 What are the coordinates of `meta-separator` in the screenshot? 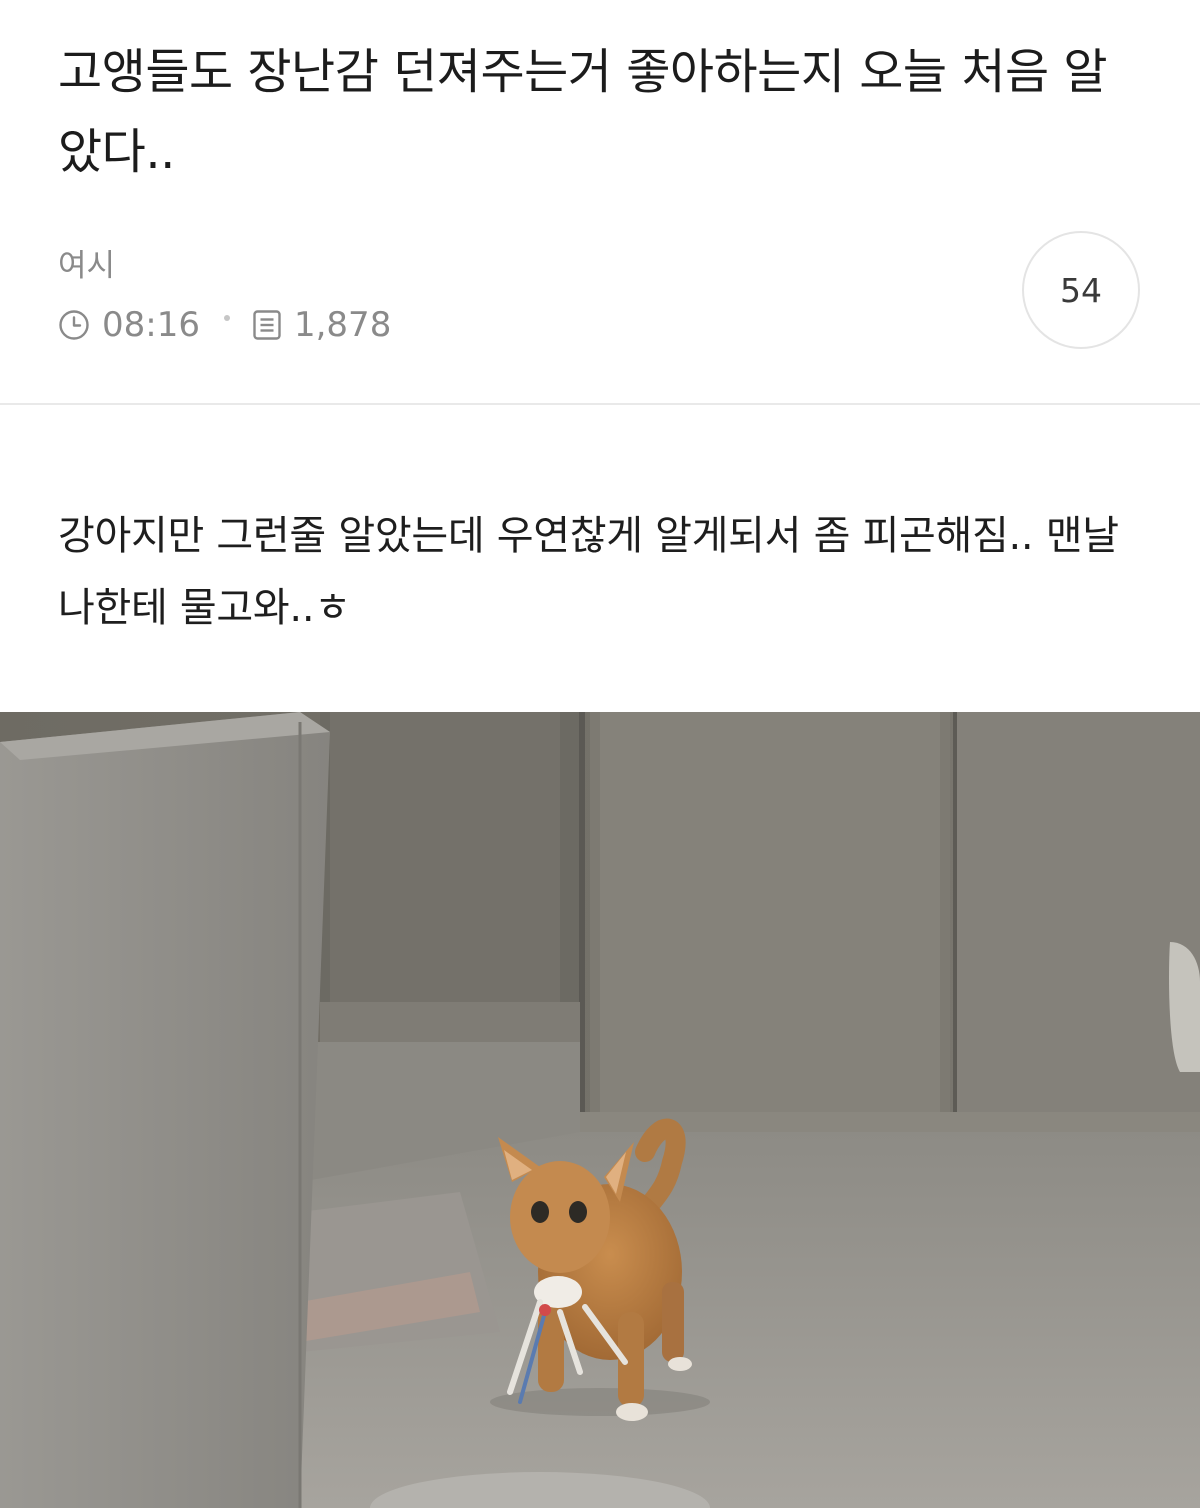 It's located at (226, 318).